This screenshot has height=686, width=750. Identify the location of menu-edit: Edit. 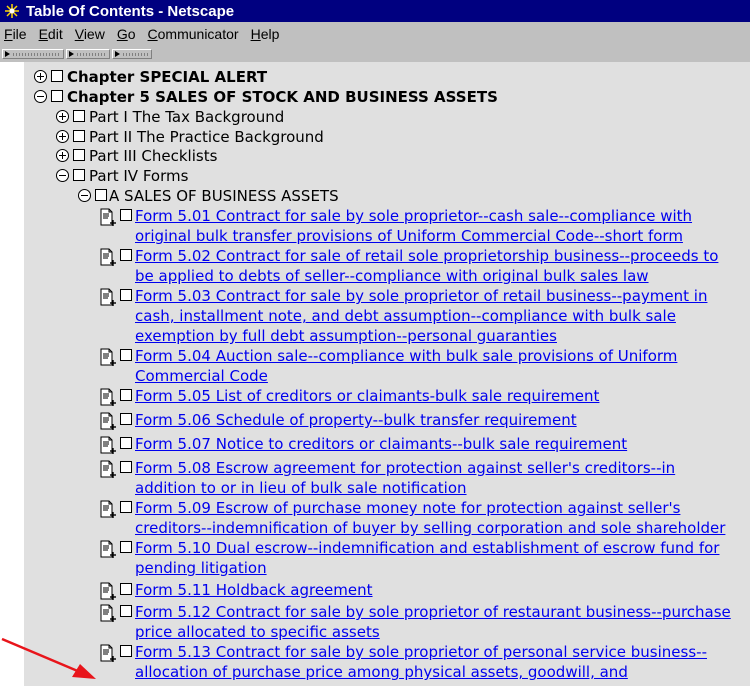
(51, 34).